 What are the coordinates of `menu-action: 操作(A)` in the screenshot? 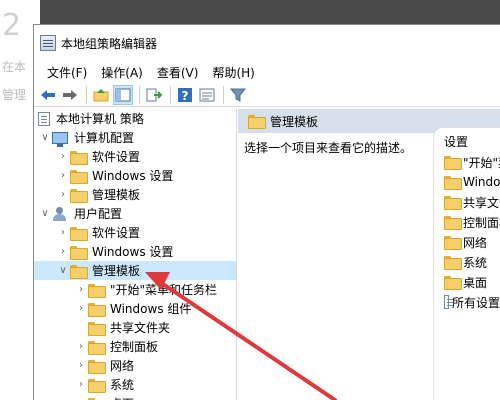 It's located at (122, 72).